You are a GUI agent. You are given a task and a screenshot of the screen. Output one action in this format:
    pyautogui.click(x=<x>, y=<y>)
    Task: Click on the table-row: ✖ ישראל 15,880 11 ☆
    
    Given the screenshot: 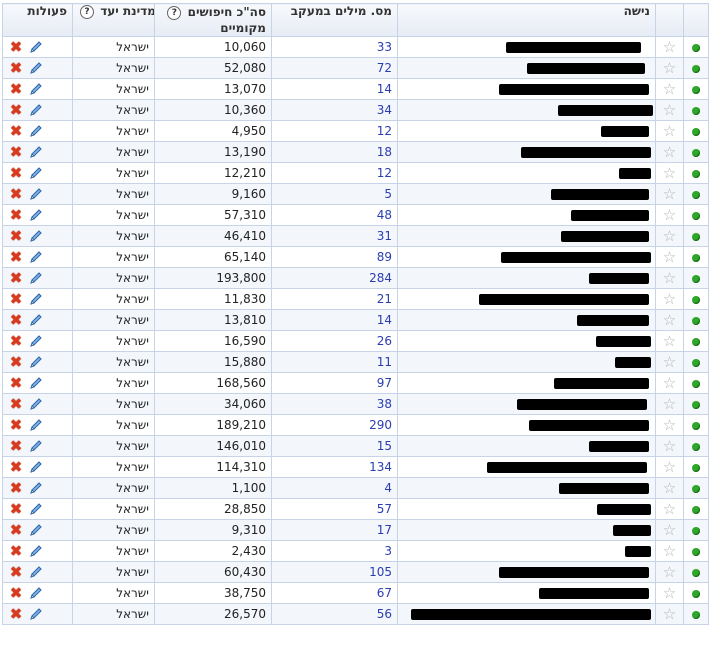 What is the action you would take?
    pyautogui.click(x=355, y=362)
    